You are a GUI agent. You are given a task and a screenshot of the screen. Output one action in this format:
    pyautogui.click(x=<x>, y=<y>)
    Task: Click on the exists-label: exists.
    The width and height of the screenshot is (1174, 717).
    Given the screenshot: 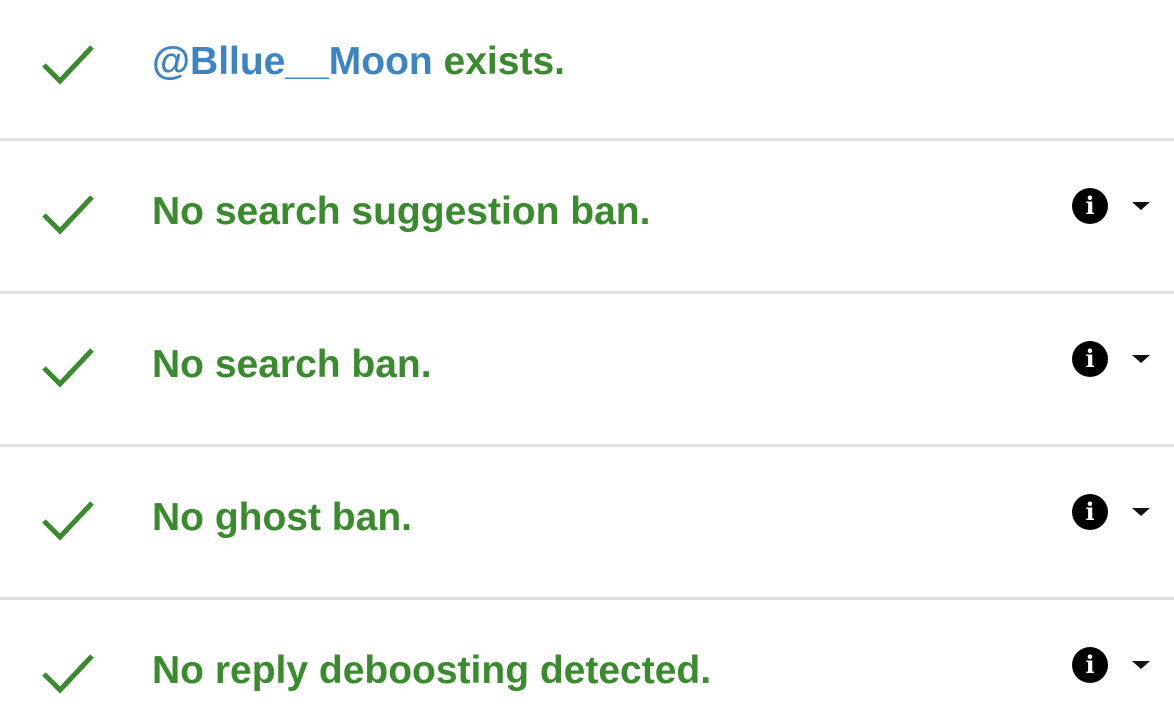 What is the action you would take?
    pyautogui.click(x=498, y=61)
    